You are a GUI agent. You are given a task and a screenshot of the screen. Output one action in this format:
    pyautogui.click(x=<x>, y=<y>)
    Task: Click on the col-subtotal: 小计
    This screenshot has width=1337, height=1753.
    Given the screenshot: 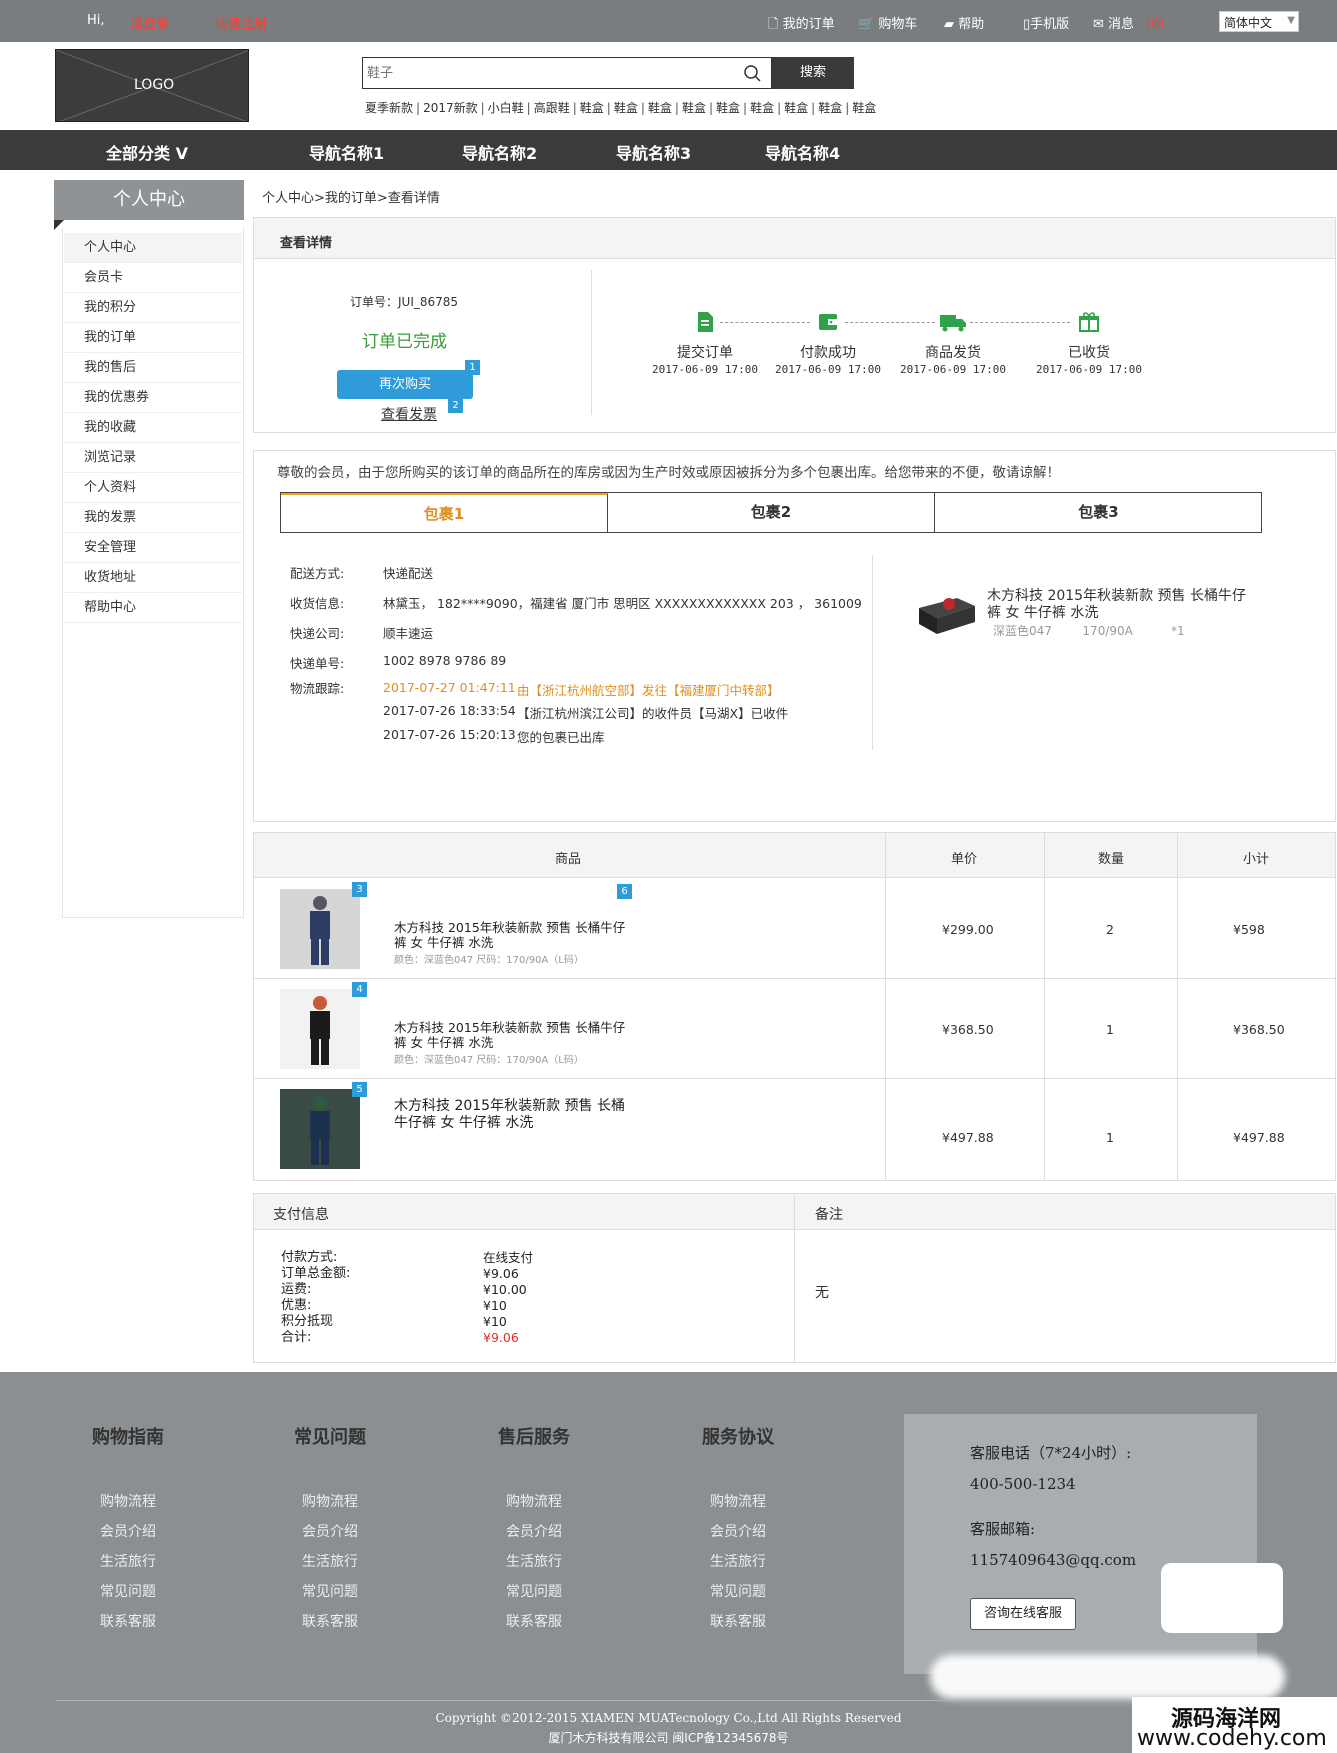 What is the action you would take?
    pyautogui.click(x=1256, y=859)
    